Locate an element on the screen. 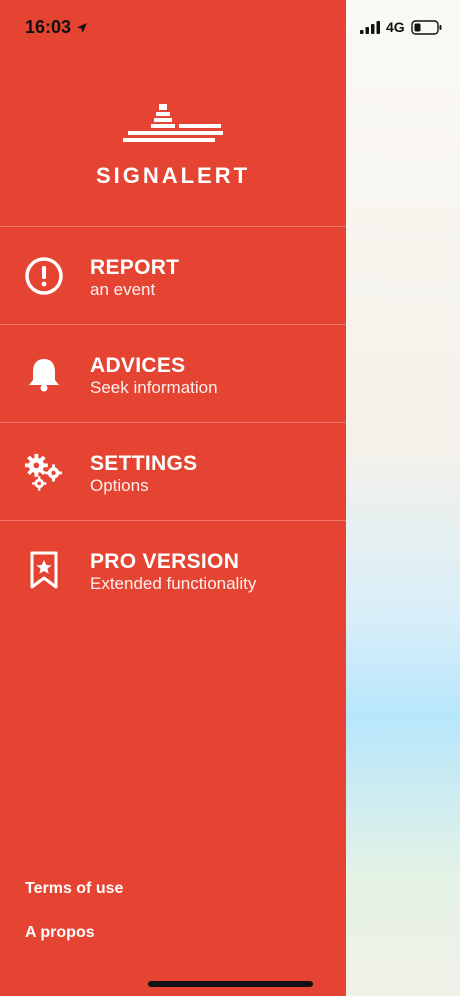 The width and height of the screenshot is (460, 996). signal-bars-icon is located at coordinates (370, 27).